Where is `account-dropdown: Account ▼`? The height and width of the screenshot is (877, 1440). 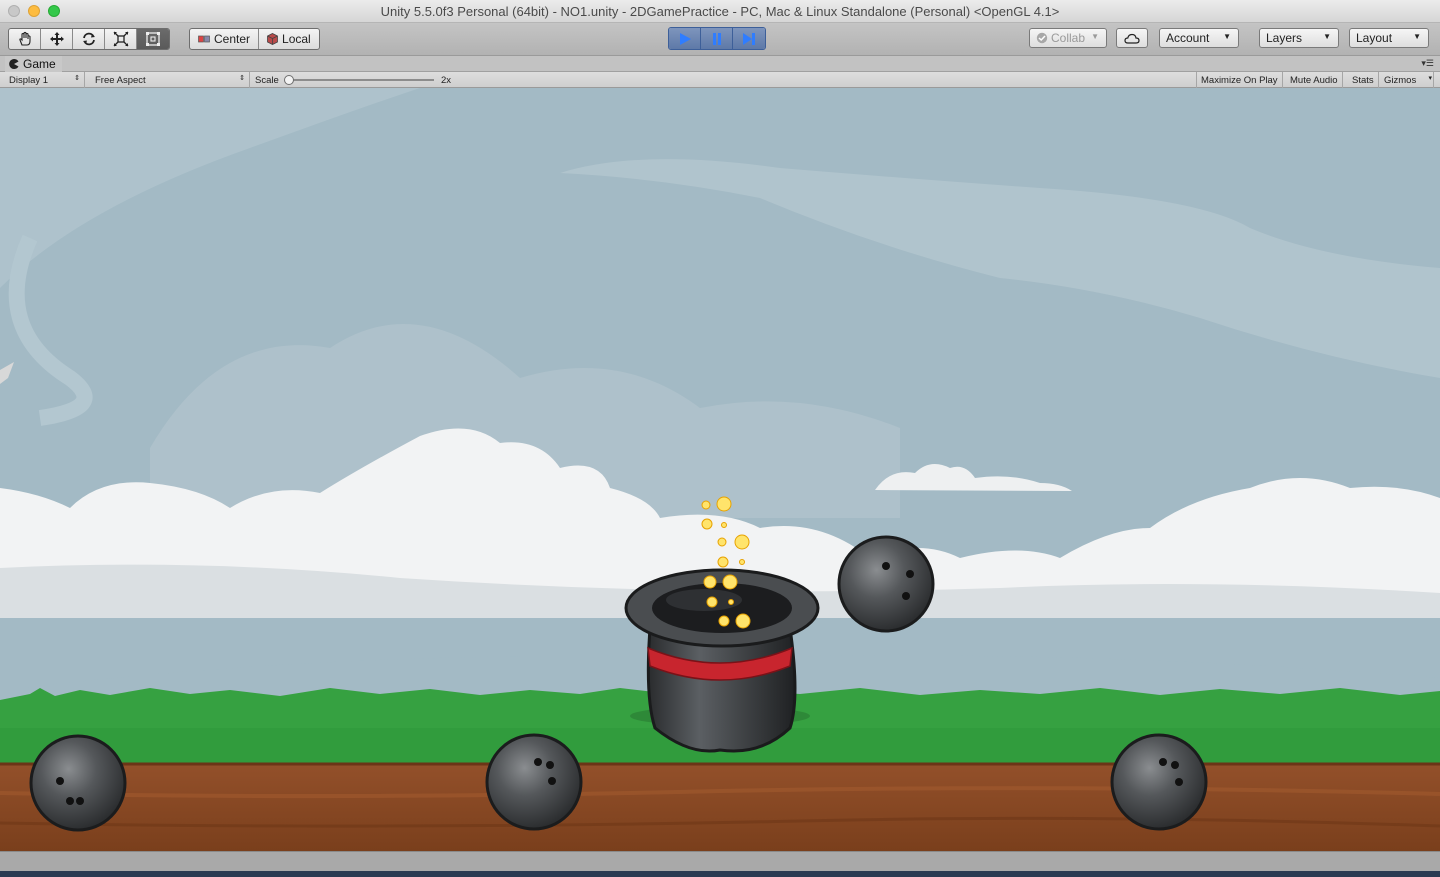
account-dropdown: Account ▼ is located at coordinates (1199, 38).